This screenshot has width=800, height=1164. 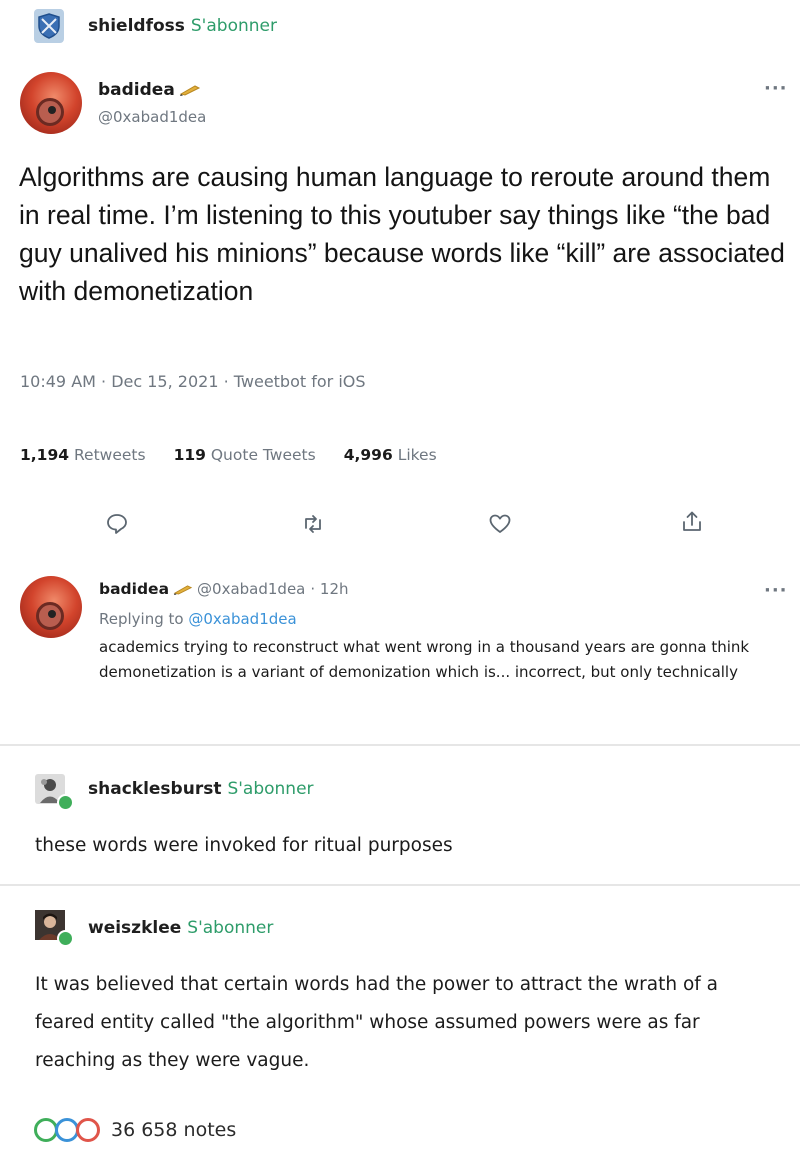 What do you see at coordinates (88, 1130) in the screenshot?
I see `like-note-icon` at bounding box center [88, 1130].